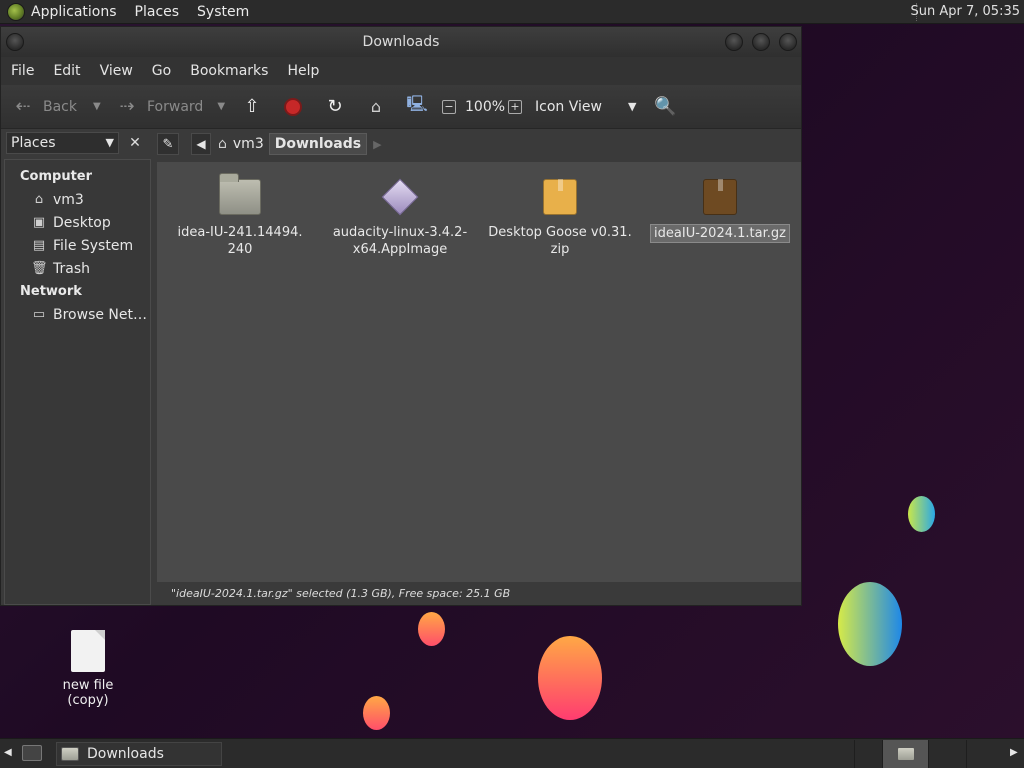 This screenshot has width=1024, height=768. I want to click on sidebar-heading-network: Network, so click(51, 291).